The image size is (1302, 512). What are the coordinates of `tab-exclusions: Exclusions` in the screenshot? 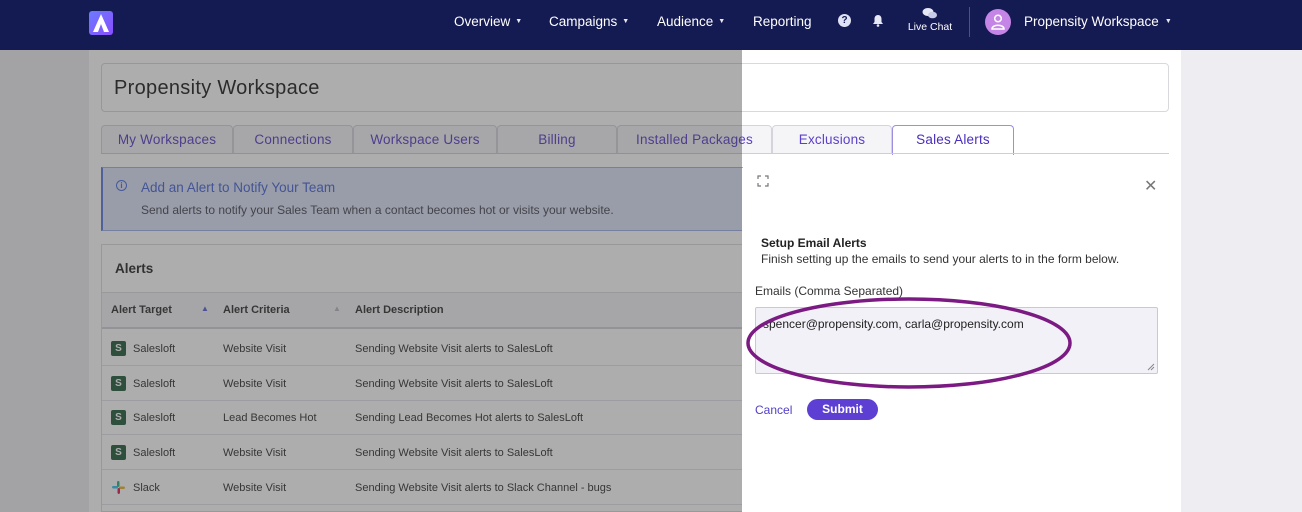 It's located at (832, 139).